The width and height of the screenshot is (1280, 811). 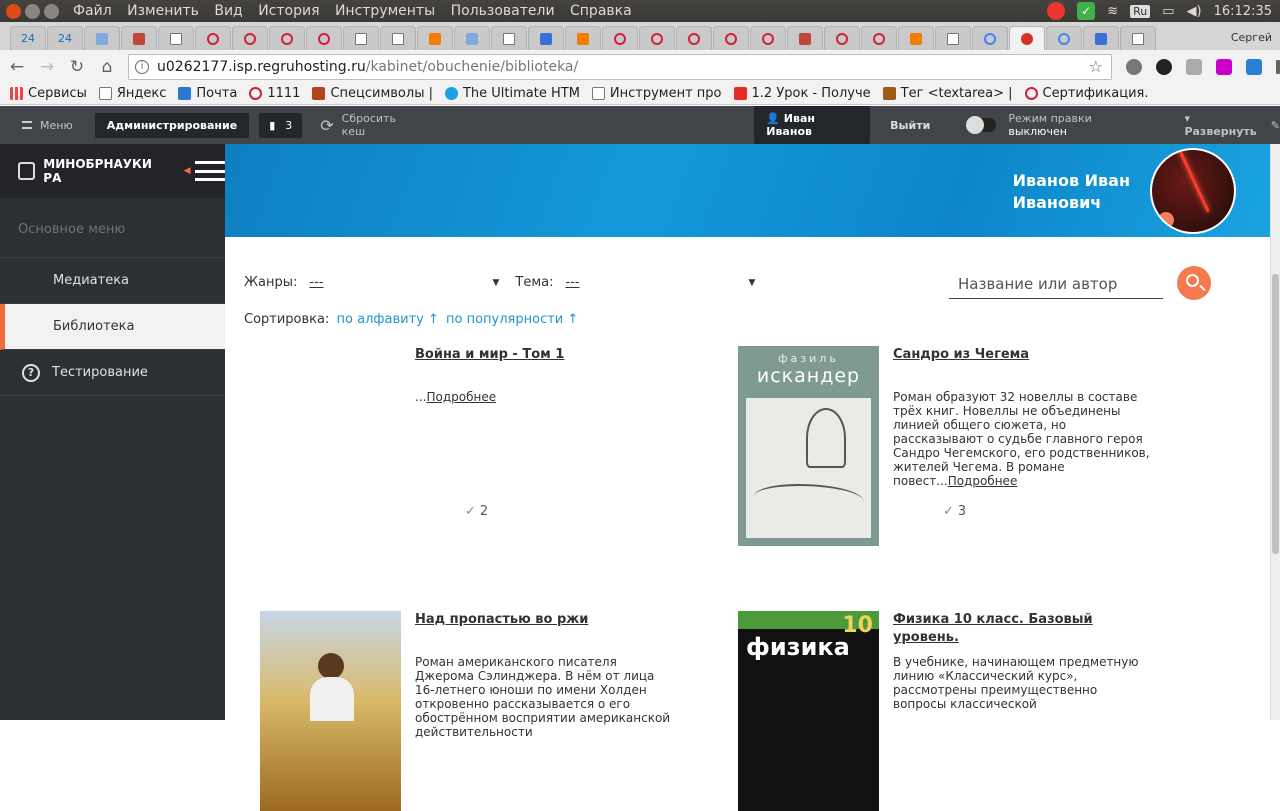 I want to click on search-input: Название или автор, so click(x=1056, y=285).